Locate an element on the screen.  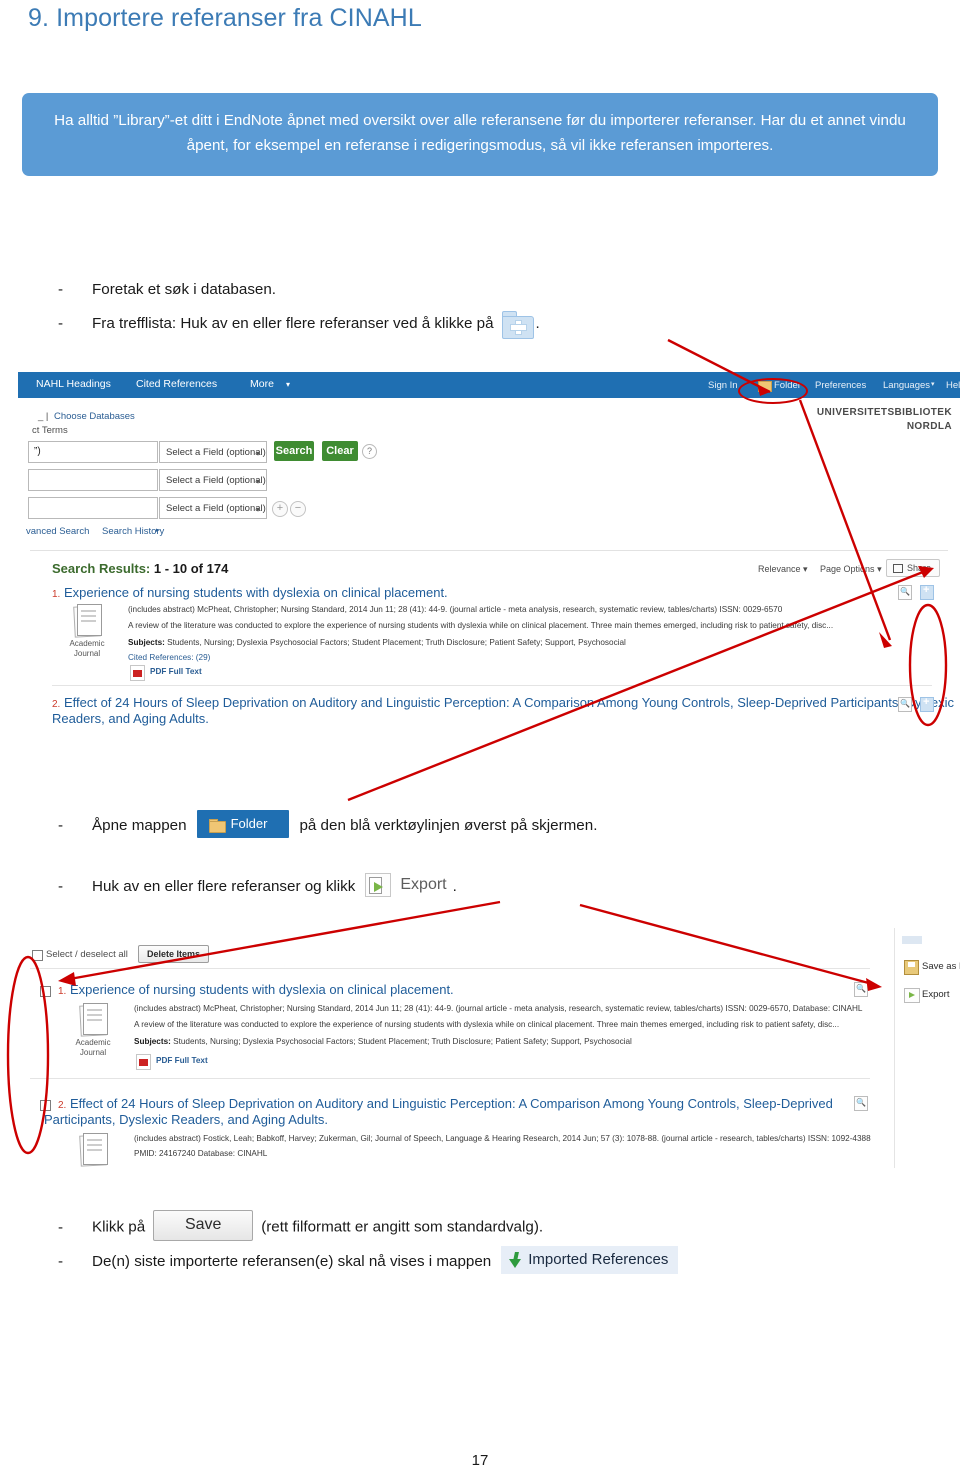
link-advanced-search: vanced Search is located at coordinates (57, 531).